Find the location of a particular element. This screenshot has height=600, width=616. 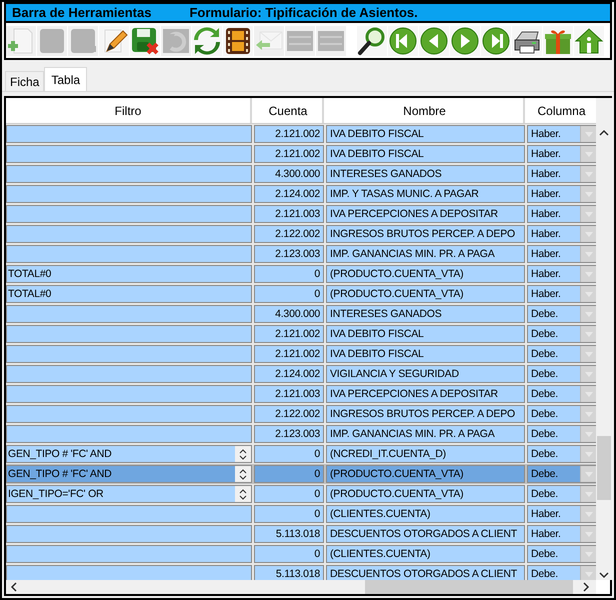

home-button is located at coordinates (589, 41).